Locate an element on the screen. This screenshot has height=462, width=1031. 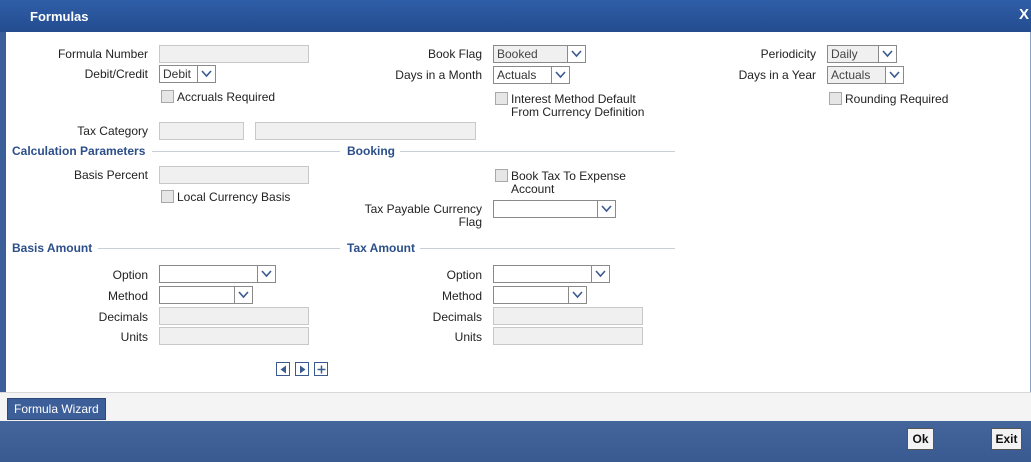
booking-divider is located at coordinates (537, 151).